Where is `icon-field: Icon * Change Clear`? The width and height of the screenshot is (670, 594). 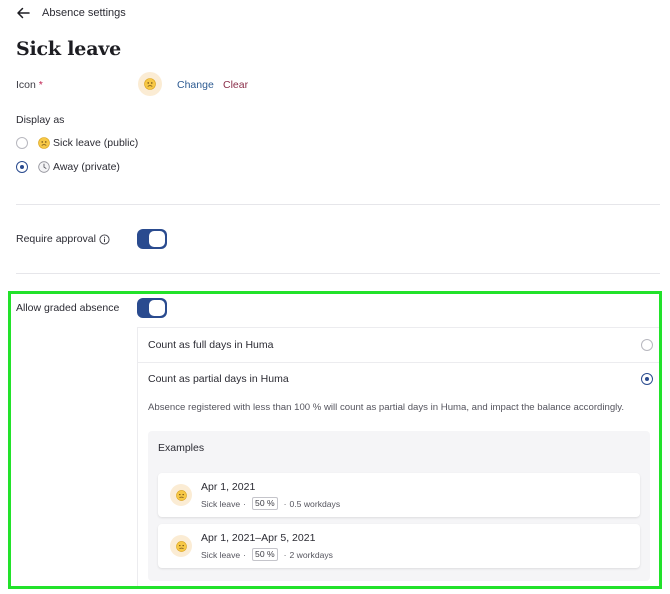 icon-field: Icon * Change Clear is located at coordinates (166, 85).